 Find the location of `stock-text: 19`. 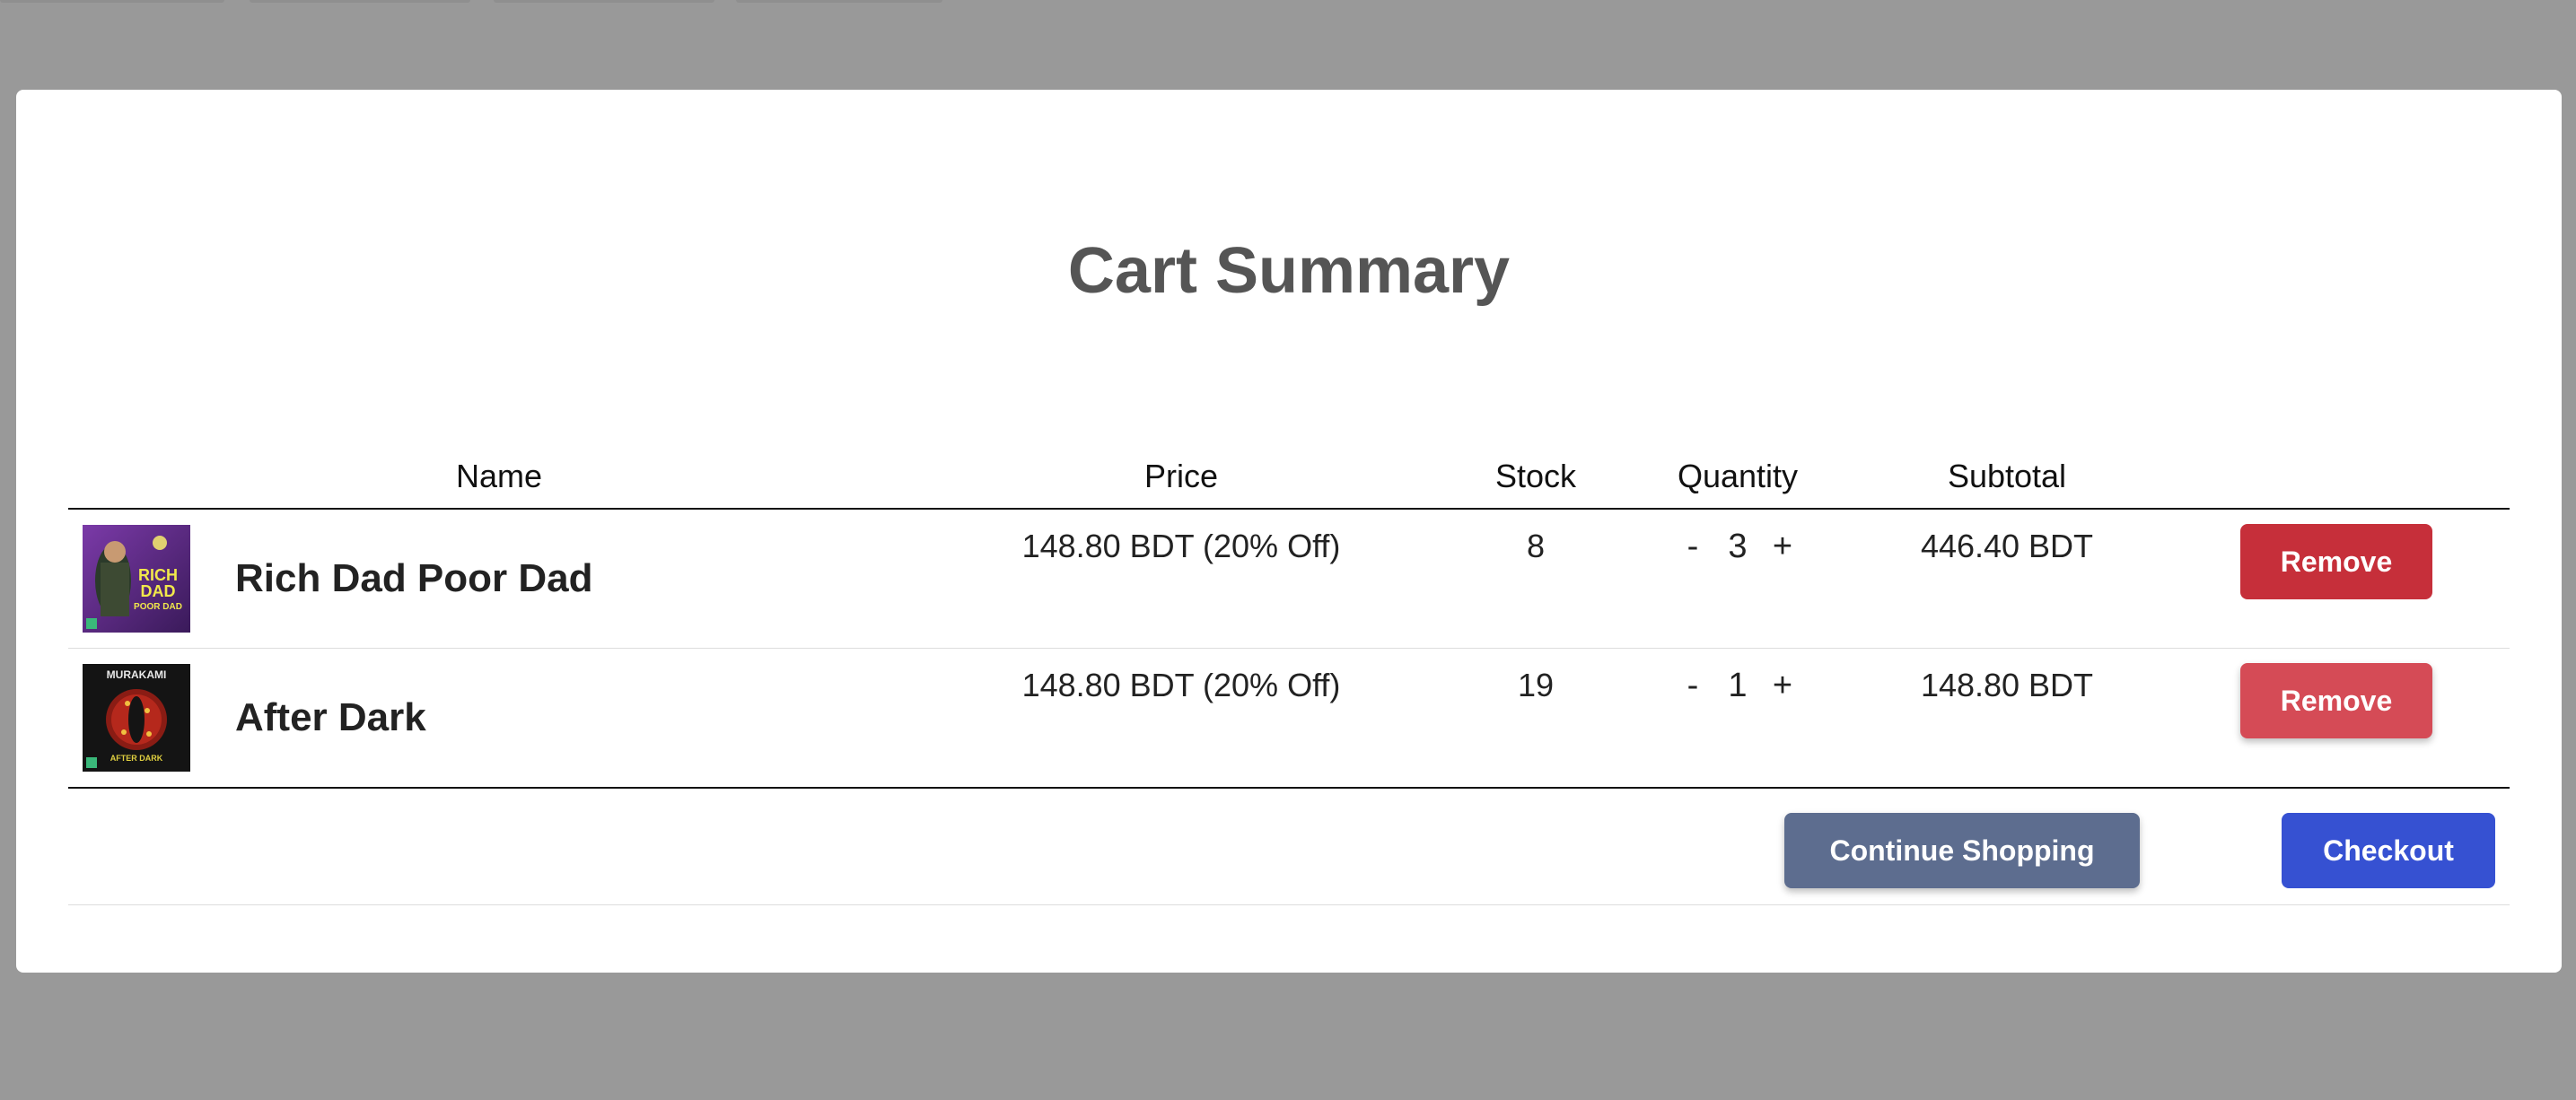

stock-text: 19 is located at coordinates (1536, 685).